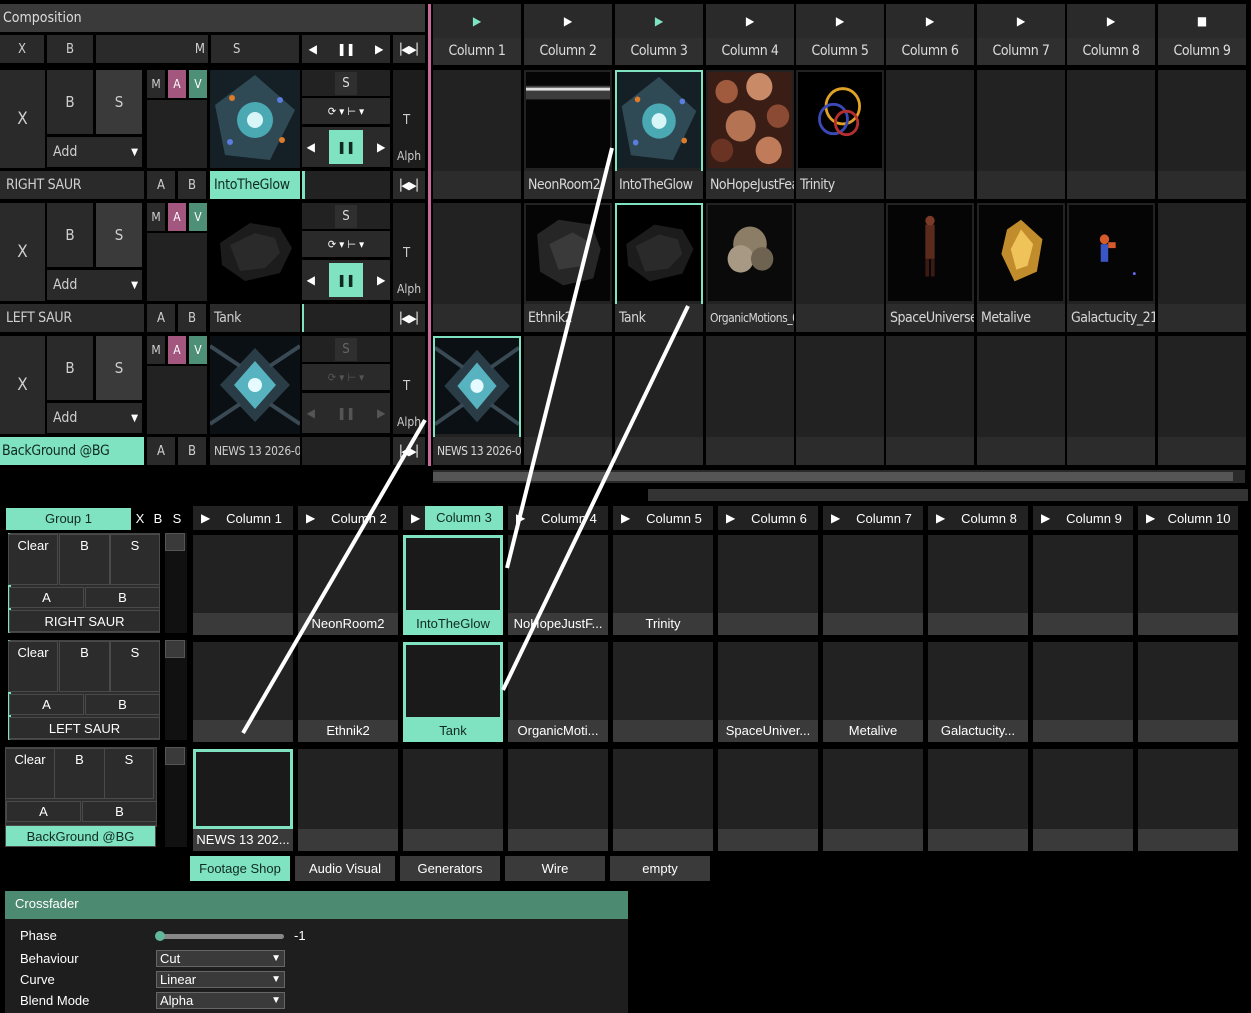 This screenshot has width=1251, height=1013. Describe the element at coordinates (409, 289) in the screenshot. I see `layer-alpha-button: Alph` at that location.